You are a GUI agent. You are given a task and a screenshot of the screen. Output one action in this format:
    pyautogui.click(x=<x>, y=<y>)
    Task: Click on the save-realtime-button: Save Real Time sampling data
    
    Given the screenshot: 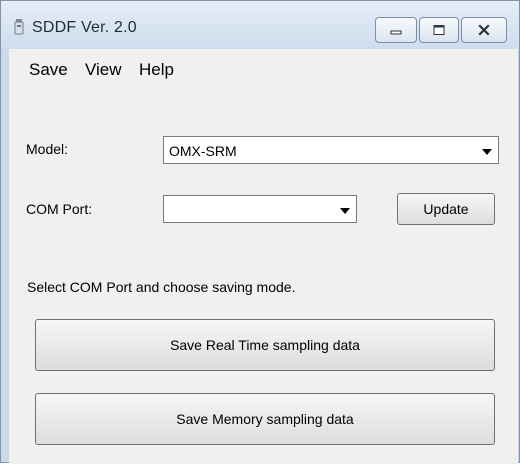 What is the action you would take?
    pyautogui.click(x=265, y=345)
    